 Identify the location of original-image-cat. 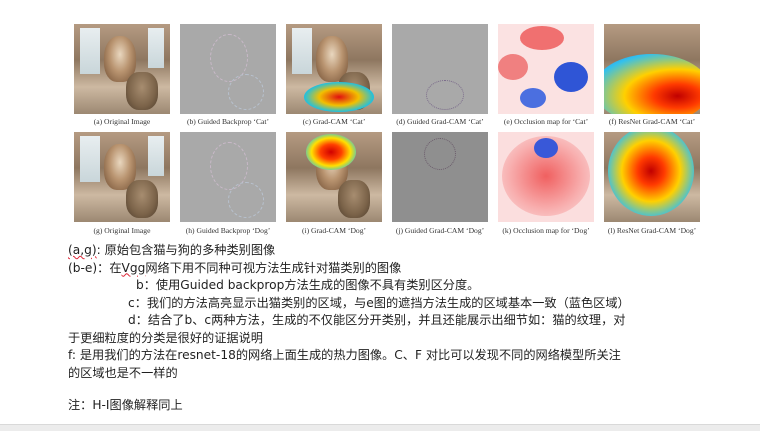
(122, 69).